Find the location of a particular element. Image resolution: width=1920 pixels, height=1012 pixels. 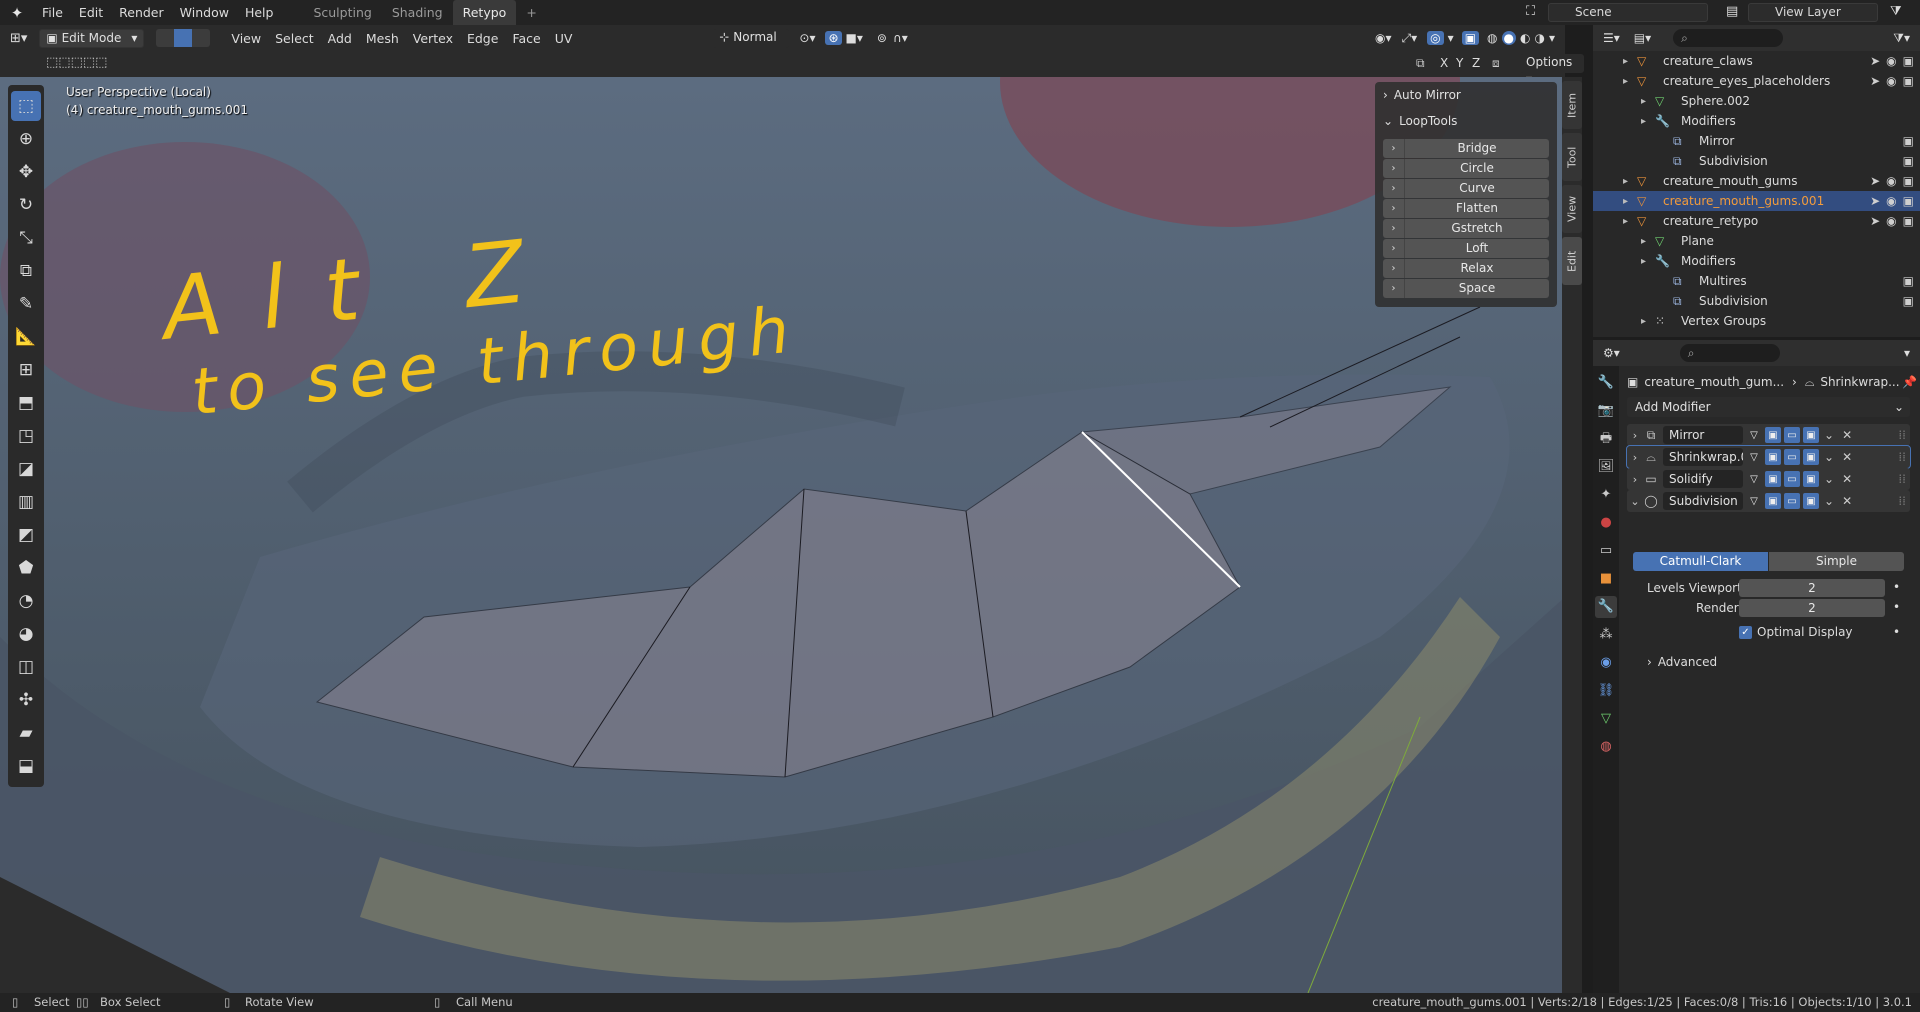

modifier-tab-icon: 🔧 is located at coordinates (1606, 607).